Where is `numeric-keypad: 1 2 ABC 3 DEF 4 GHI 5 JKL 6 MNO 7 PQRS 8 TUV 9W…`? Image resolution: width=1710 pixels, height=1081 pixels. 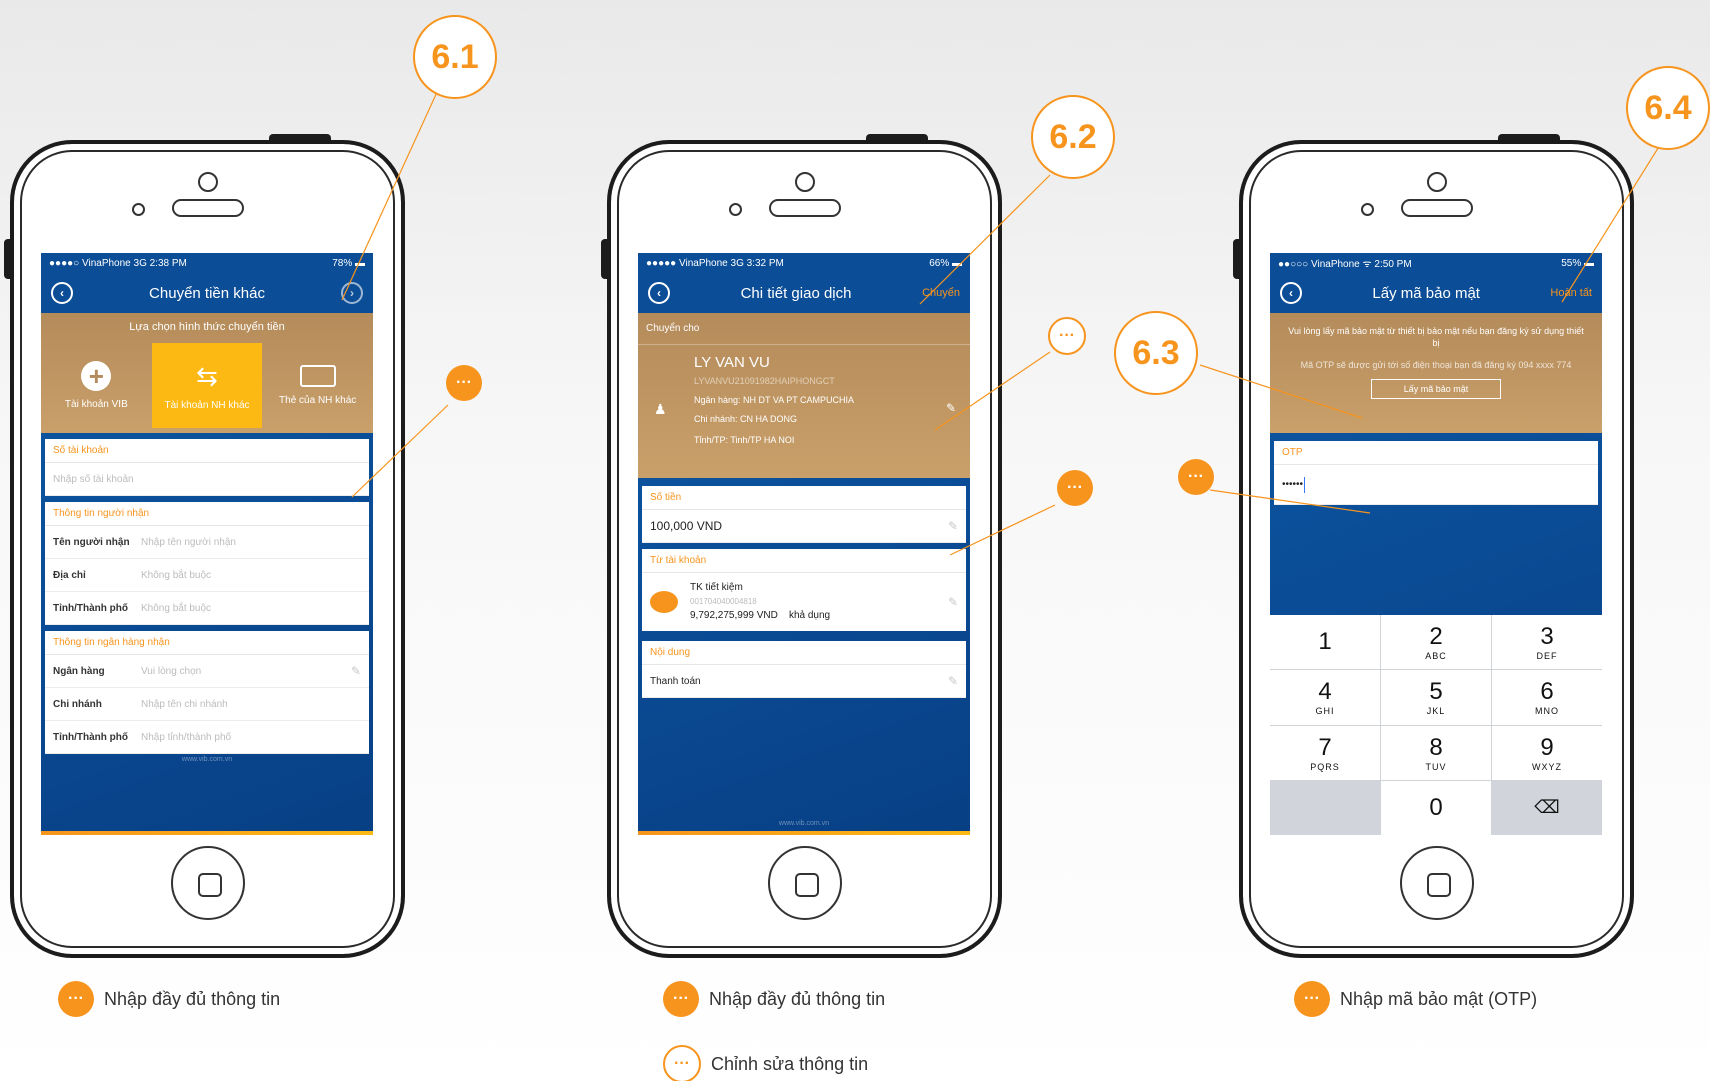
numeric-keypad: 1 2 ABC 3 DEF 4 GHI 5 JKL 6 MNO 7 PQRS 8 TUV 9W… is located at coordinates (1436, 725).